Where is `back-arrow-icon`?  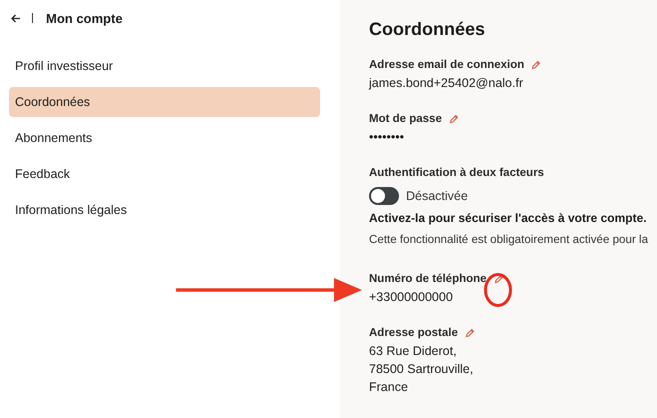
back-arrow-icon is located at coordinates (16, 18).